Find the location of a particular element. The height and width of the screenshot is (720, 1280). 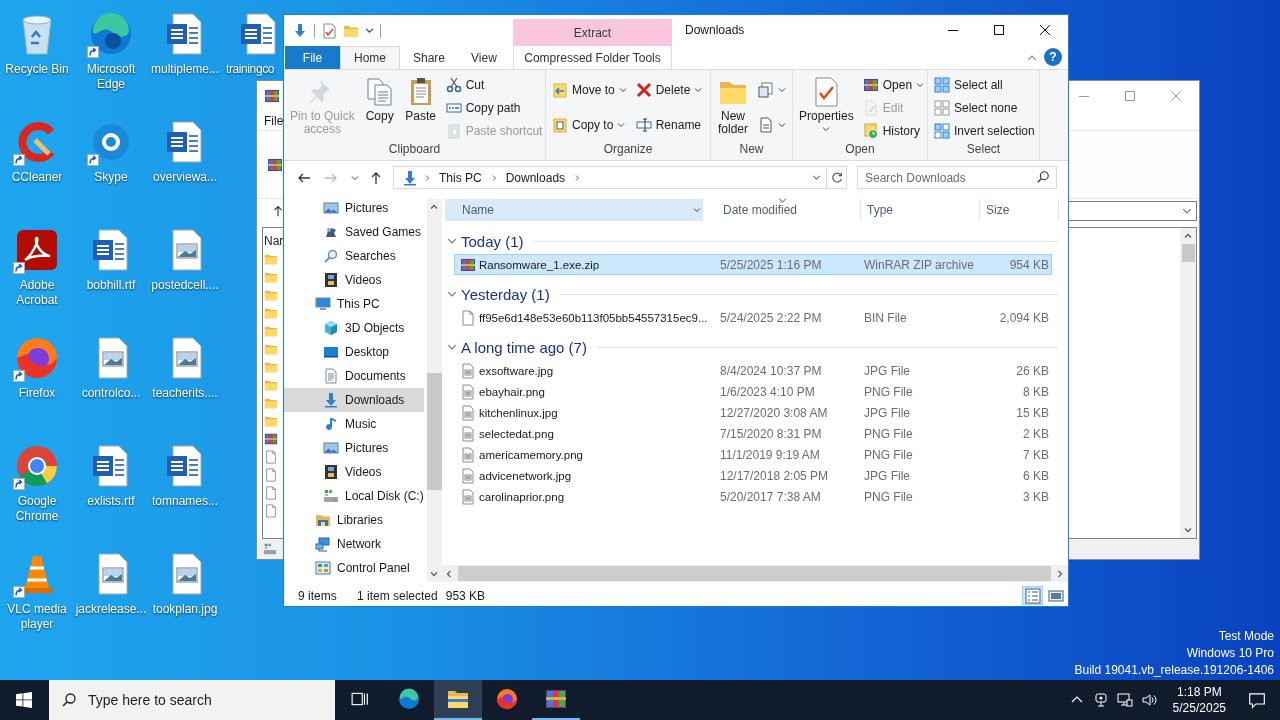

nav-item: Libraries is located at coordinates (354, 520).